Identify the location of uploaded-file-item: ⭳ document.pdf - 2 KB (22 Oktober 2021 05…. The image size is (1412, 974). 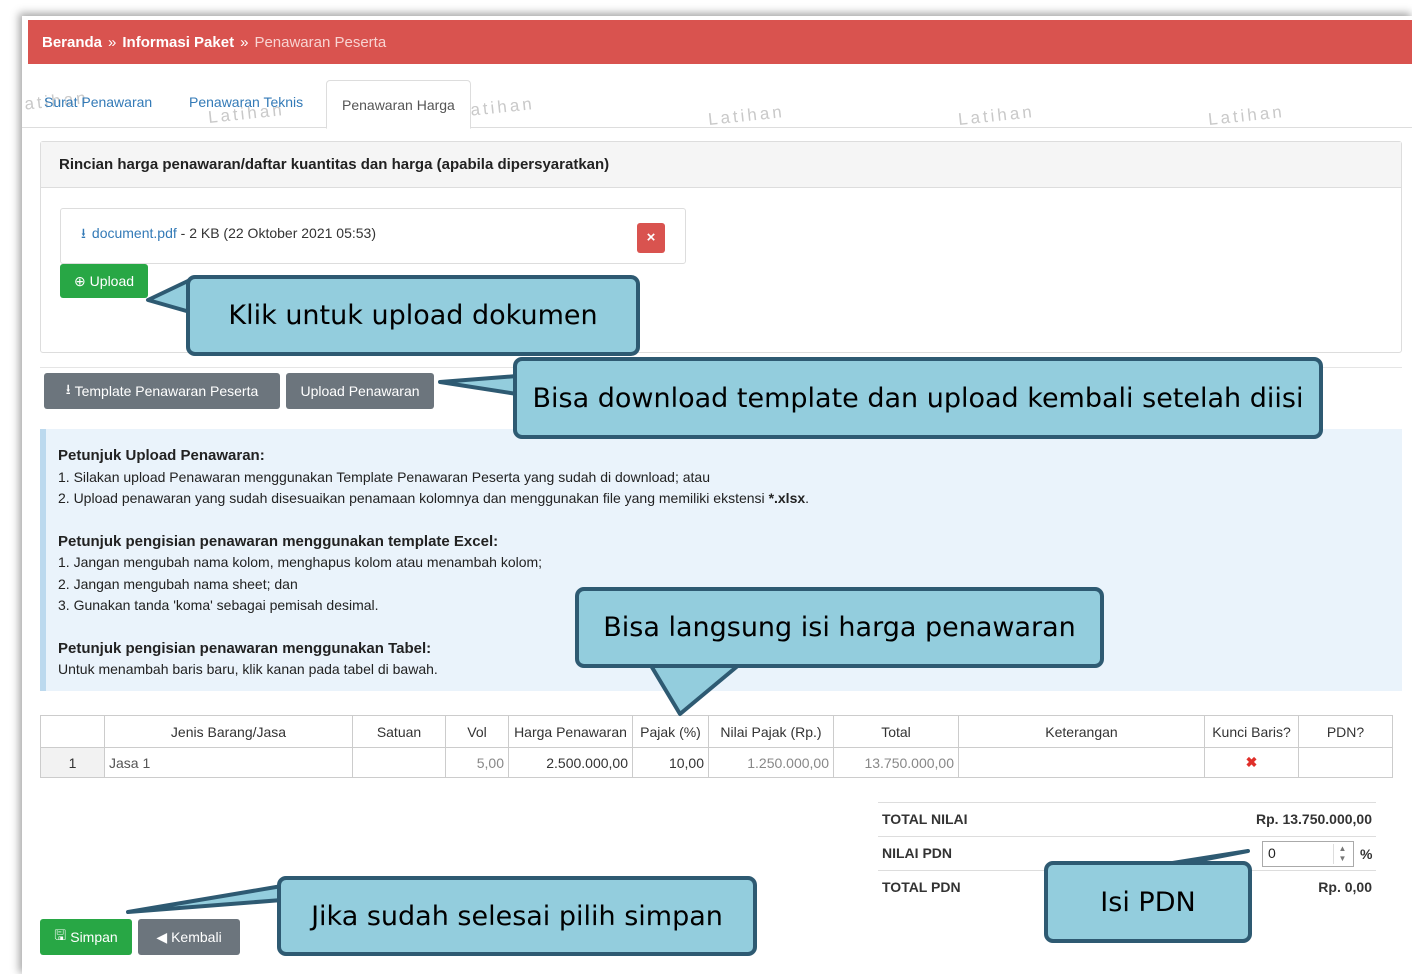
(373, 236).